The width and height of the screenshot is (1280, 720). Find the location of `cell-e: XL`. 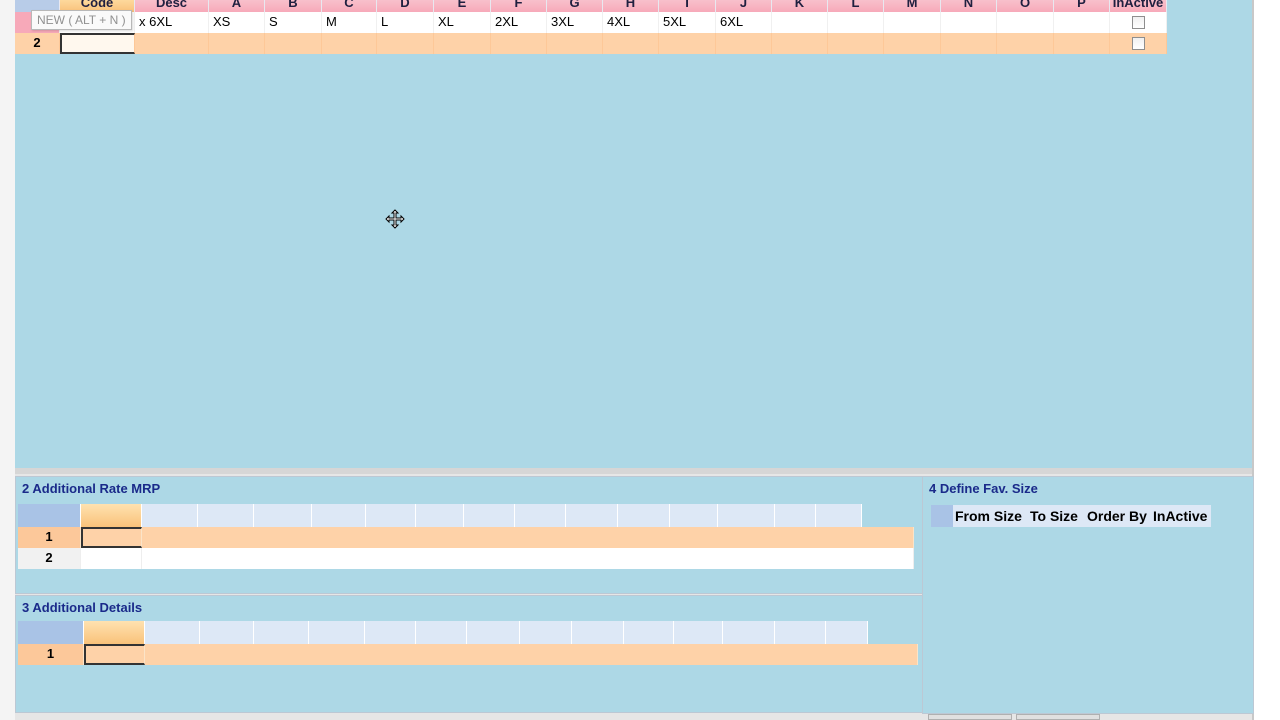

cell-e: XL is located at coordinates (462, 22).